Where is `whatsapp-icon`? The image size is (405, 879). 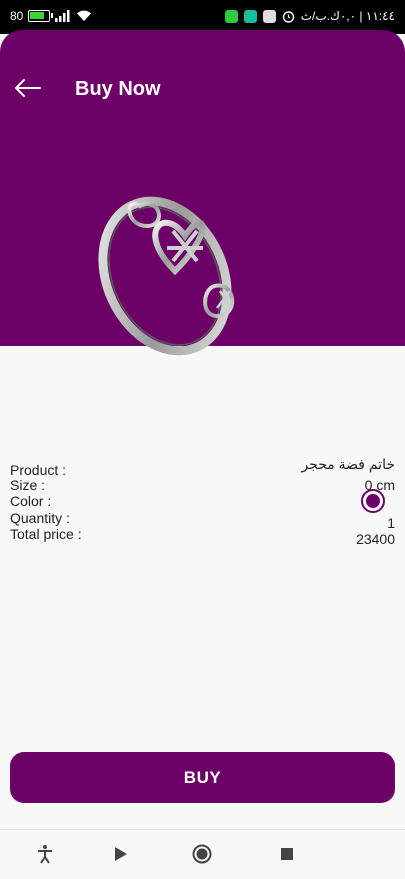
whatsapp-icon is located at coordinates (231, 16).